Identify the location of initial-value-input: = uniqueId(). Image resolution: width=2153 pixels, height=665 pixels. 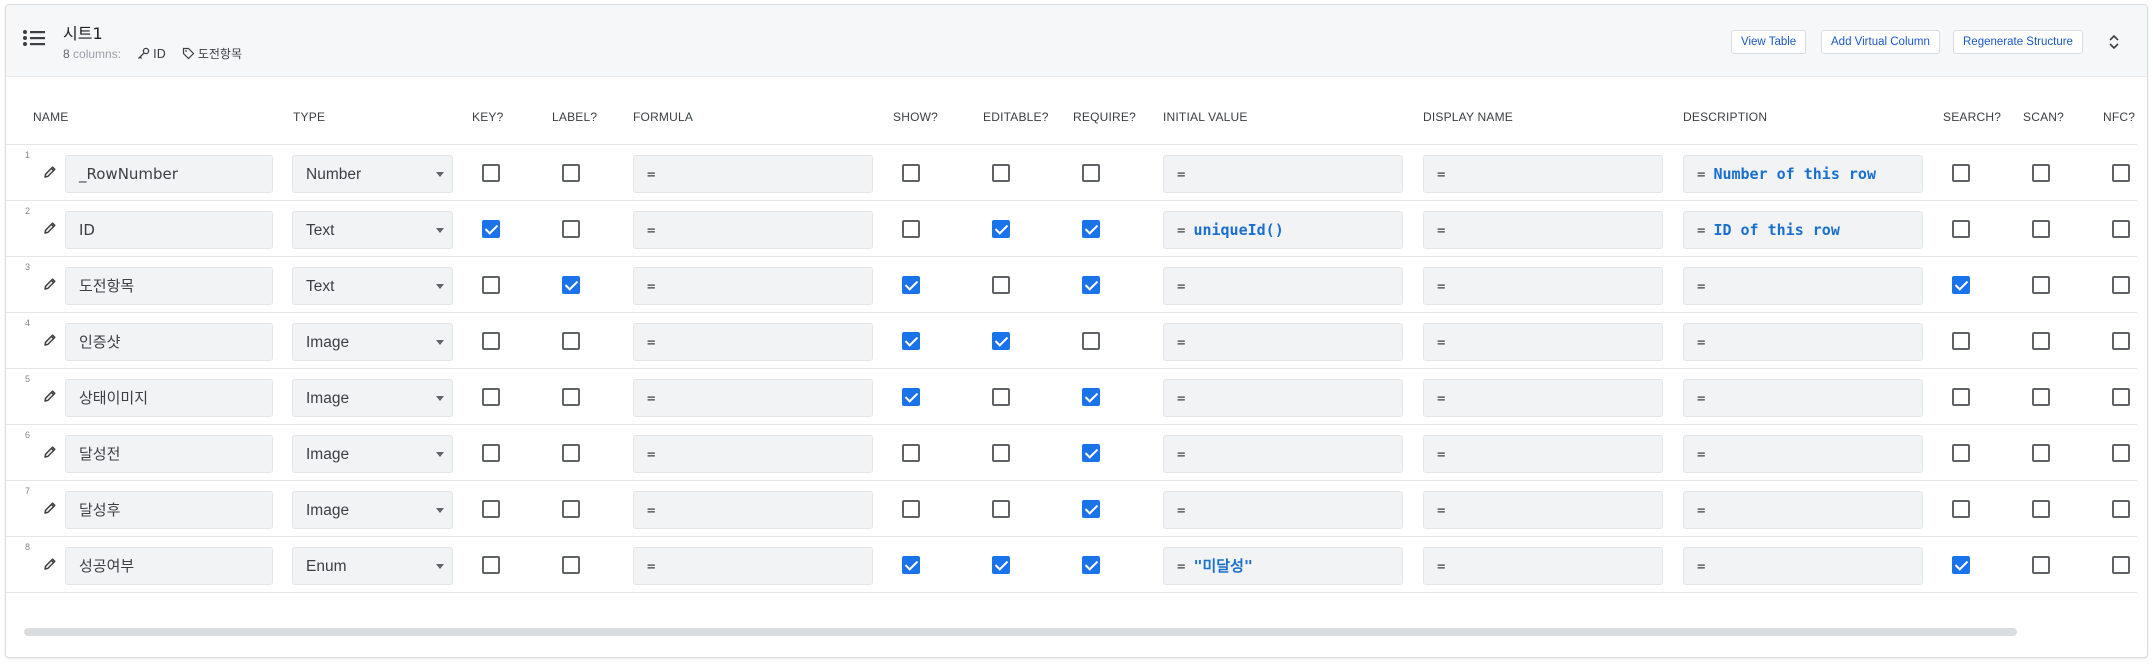
(1283, 230).